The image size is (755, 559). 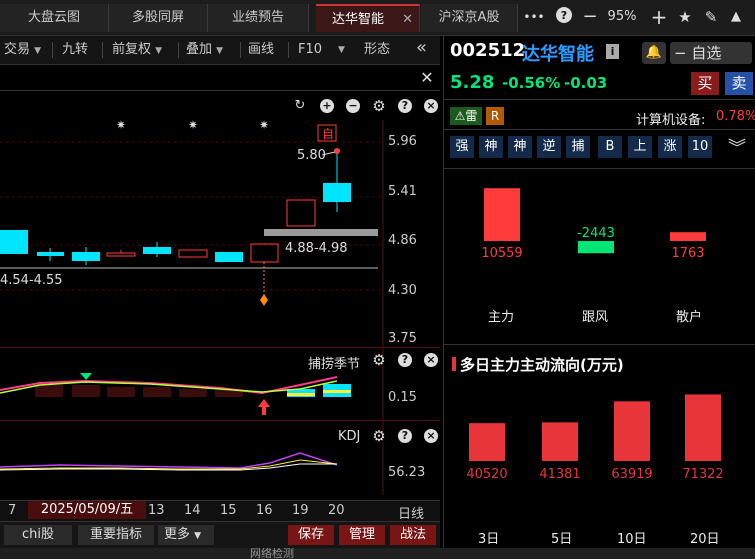 What do you see at coordinates (622, 17) in the screenshot?
I see `zoom-level: 95%` at bounding box center [622, 17].